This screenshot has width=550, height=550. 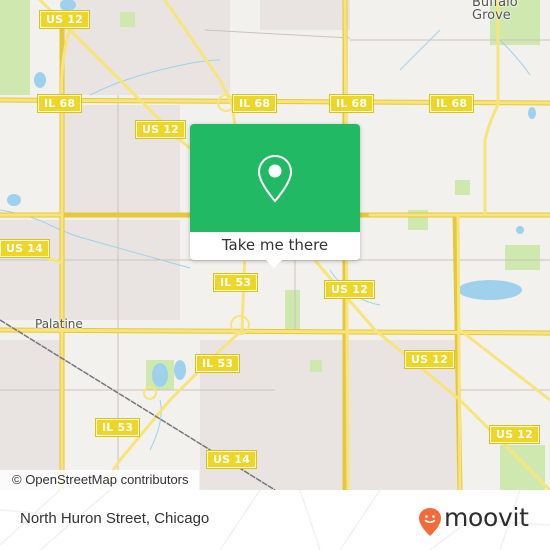 I want to click on place-label-line: Grove, so click(x=491, y=15).